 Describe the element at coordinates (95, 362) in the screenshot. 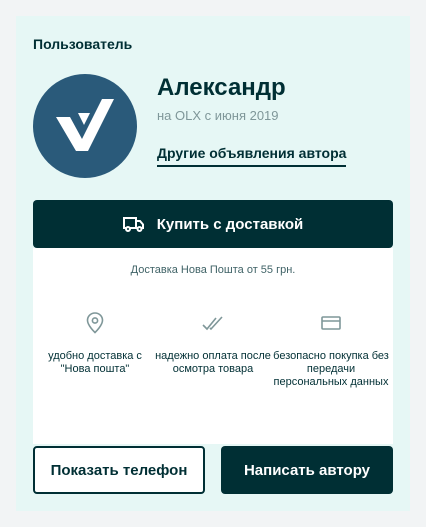

I see `feature-text: удобно доставка с "Нова пошта"` at that location.